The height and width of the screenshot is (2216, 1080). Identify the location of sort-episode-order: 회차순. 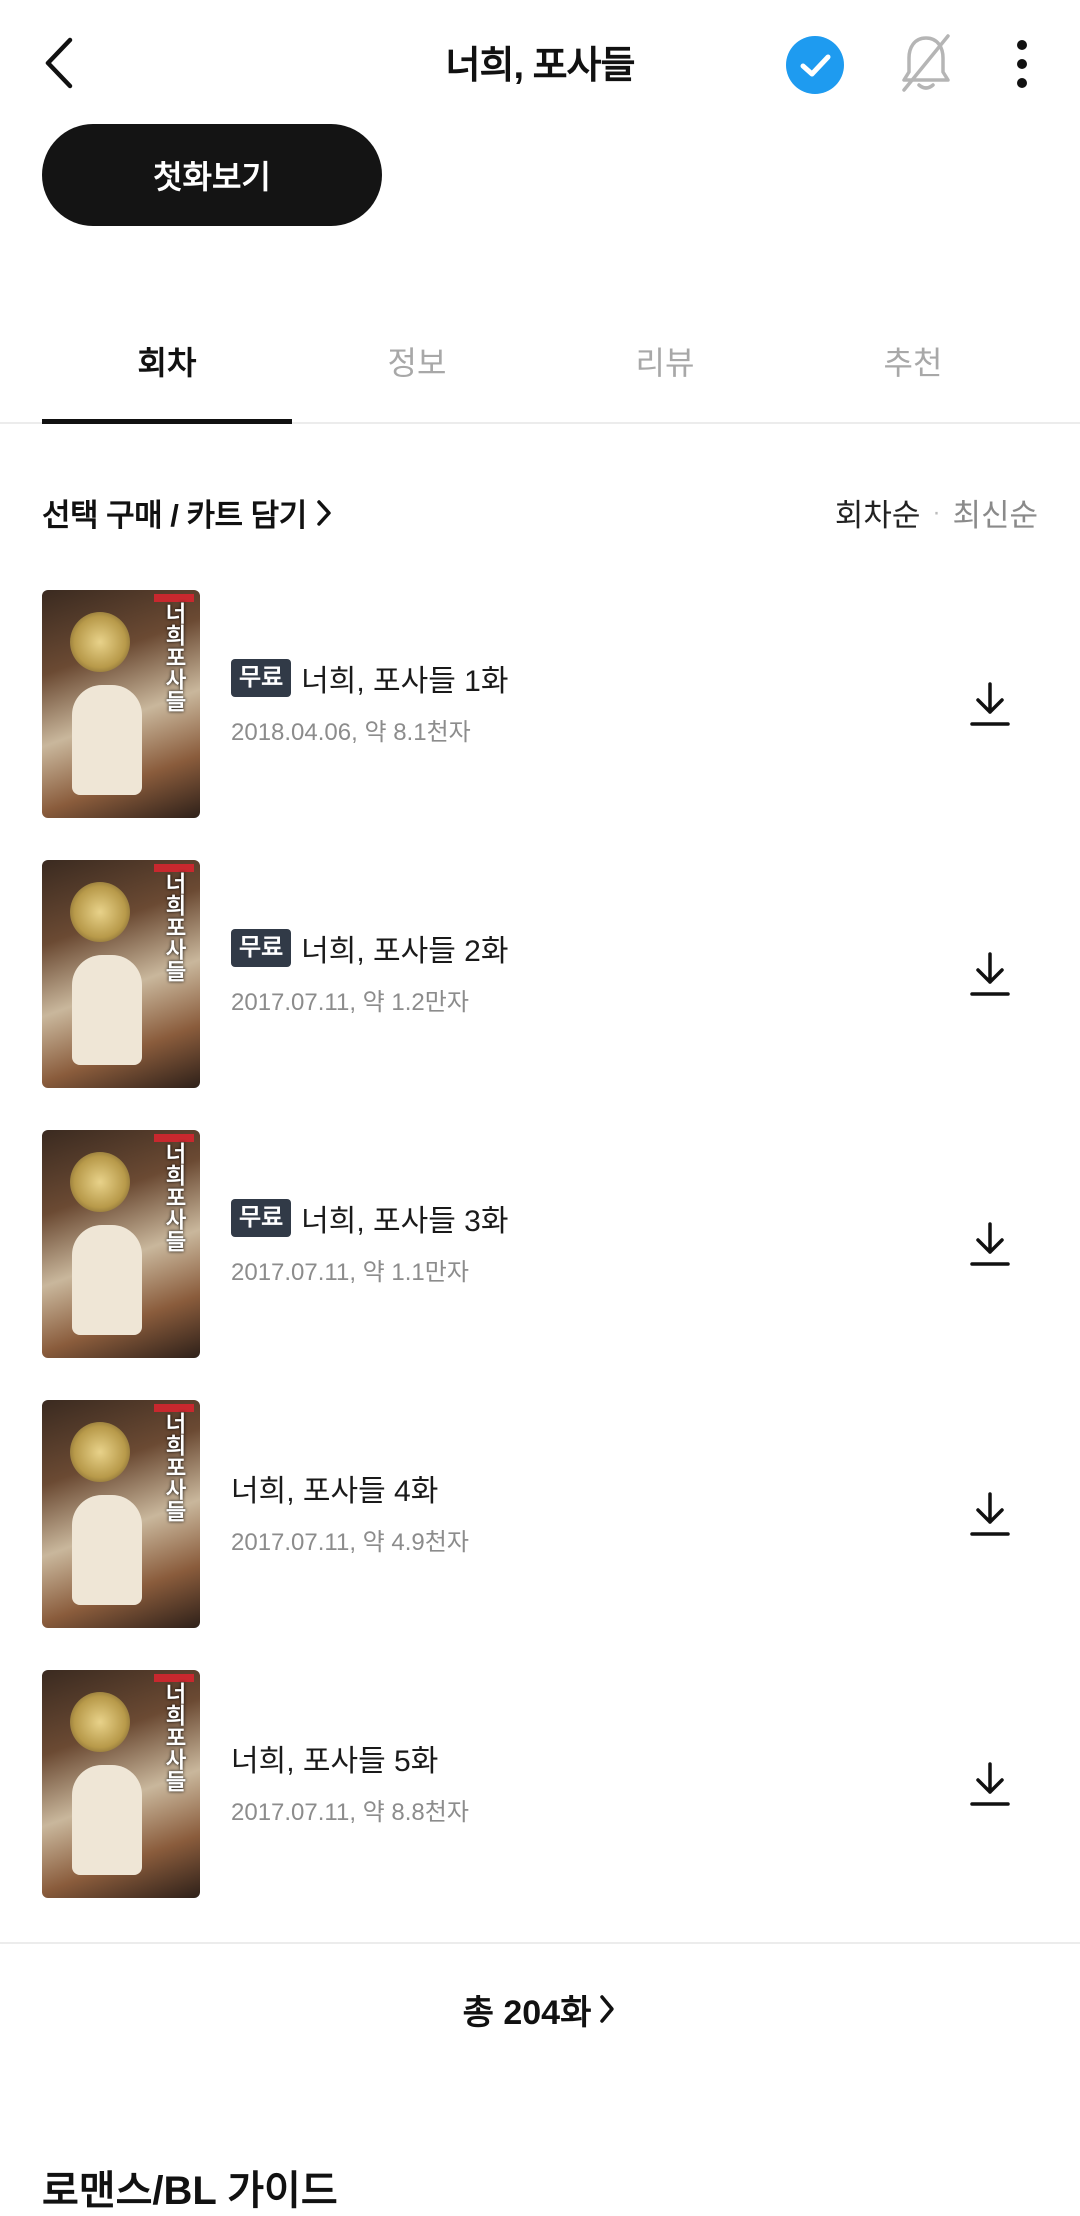
(878, 512).